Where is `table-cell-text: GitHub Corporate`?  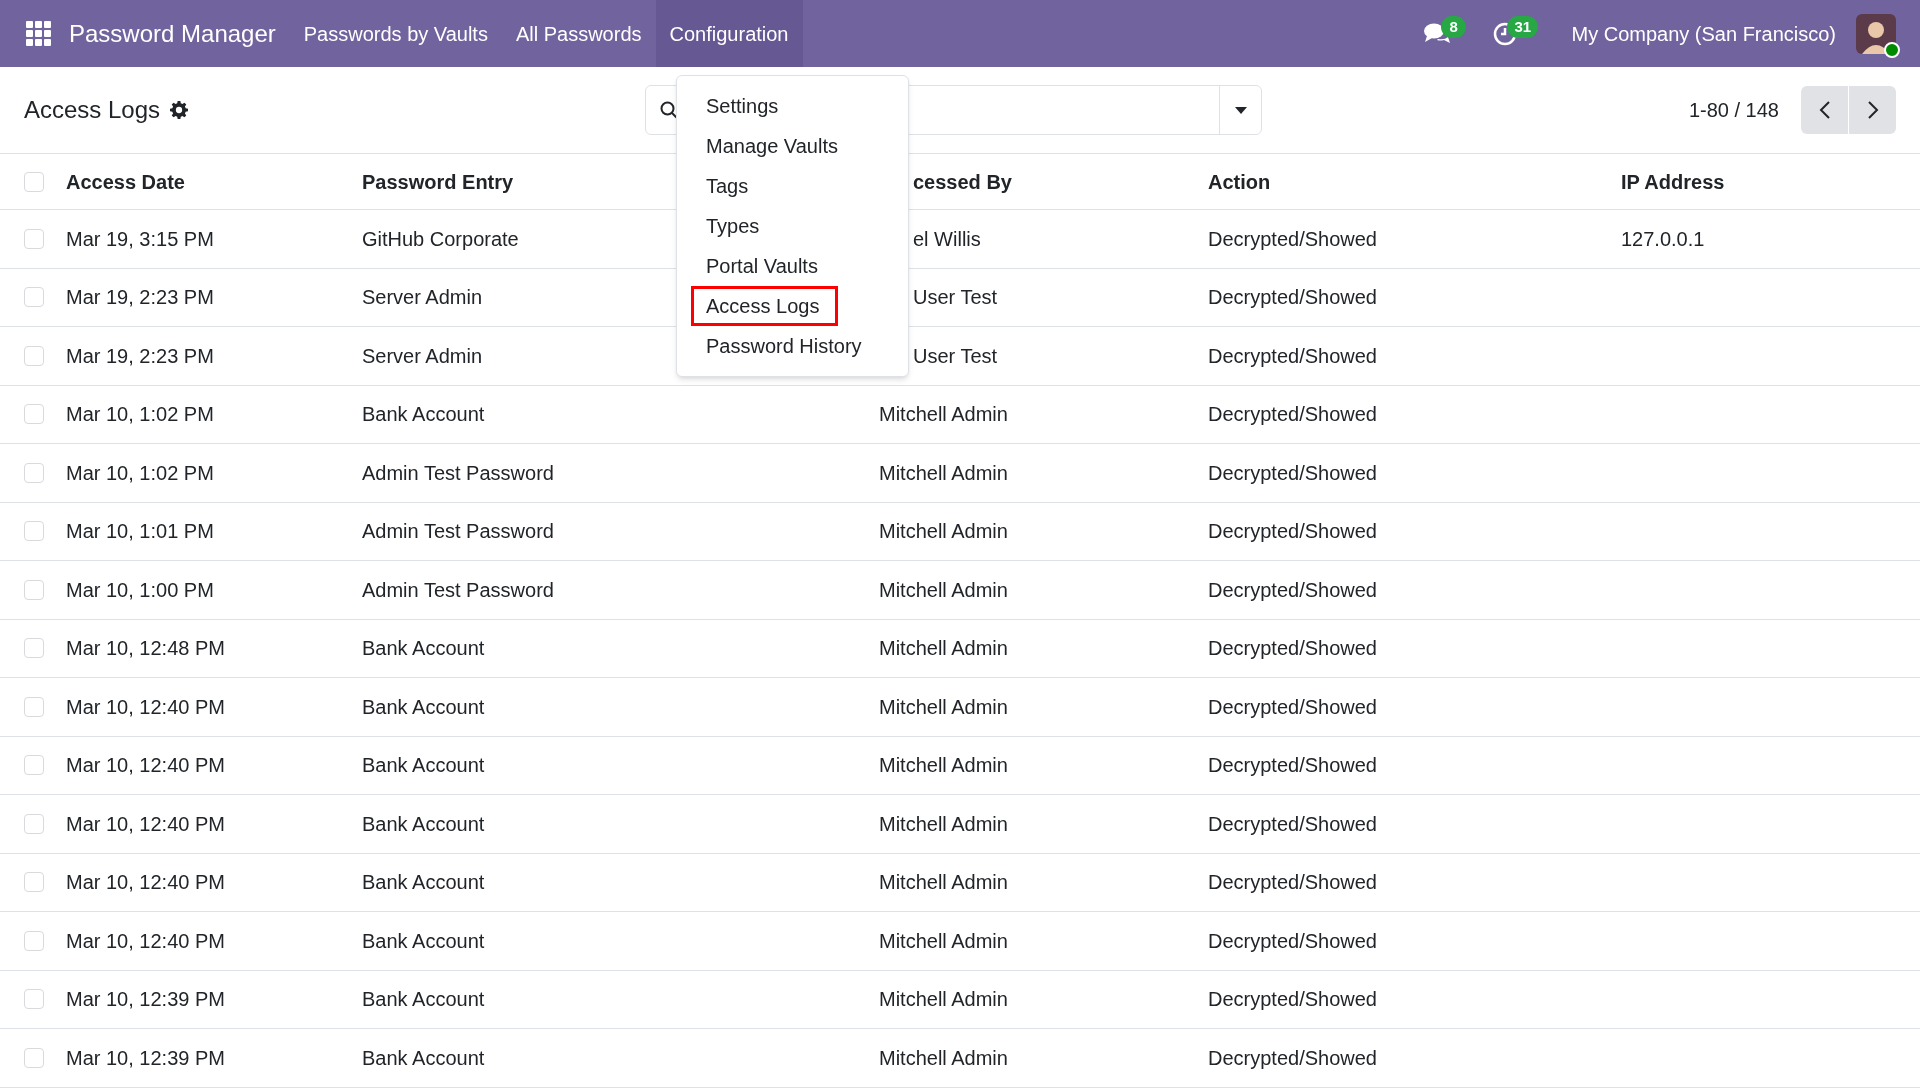
table-cell-text: GitHub Corporate is located at coordinates (440, 239).